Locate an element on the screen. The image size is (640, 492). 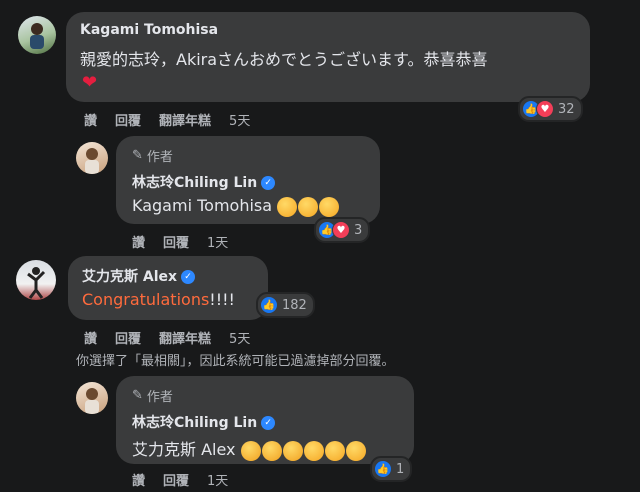
reply-text: 艾力克斯 Alex is located at coordinates (249, 448).